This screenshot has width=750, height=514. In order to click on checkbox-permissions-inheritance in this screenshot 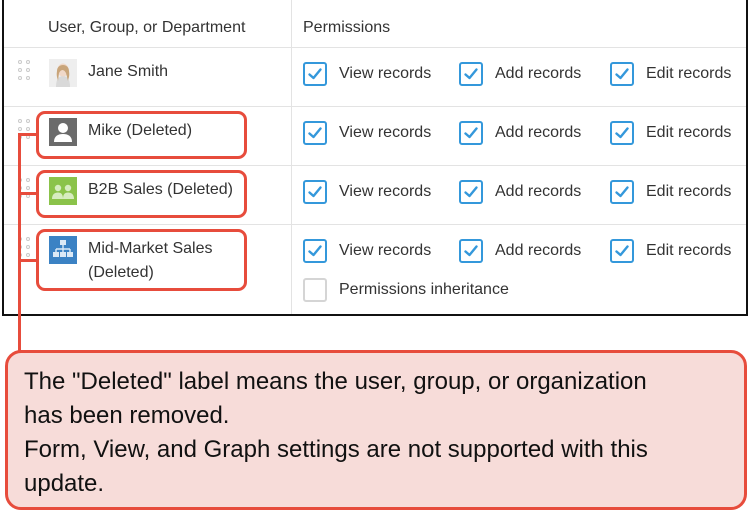, I will do `click(315, 290)`.